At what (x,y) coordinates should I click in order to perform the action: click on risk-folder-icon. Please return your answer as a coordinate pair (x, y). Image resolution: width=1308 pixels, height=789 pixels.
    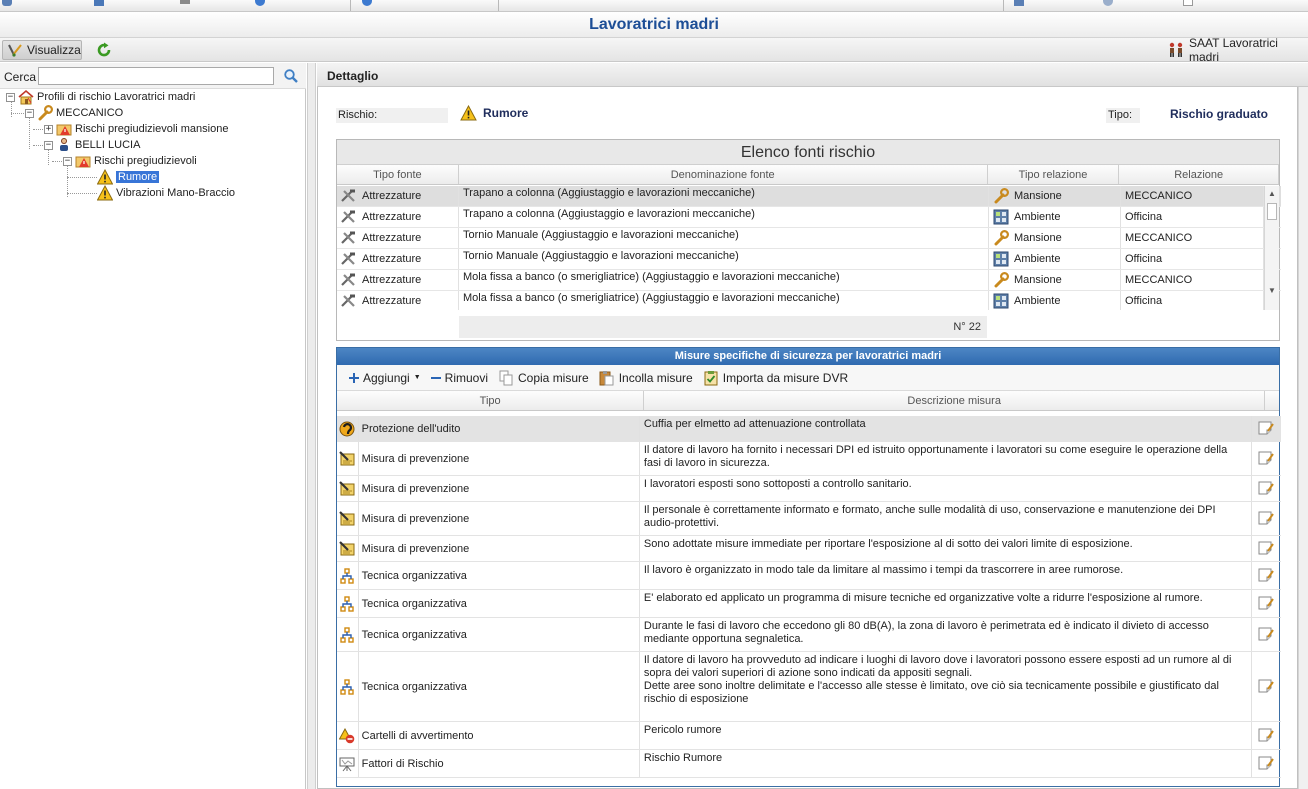
    Looking at the image, I should click on (64, 129).